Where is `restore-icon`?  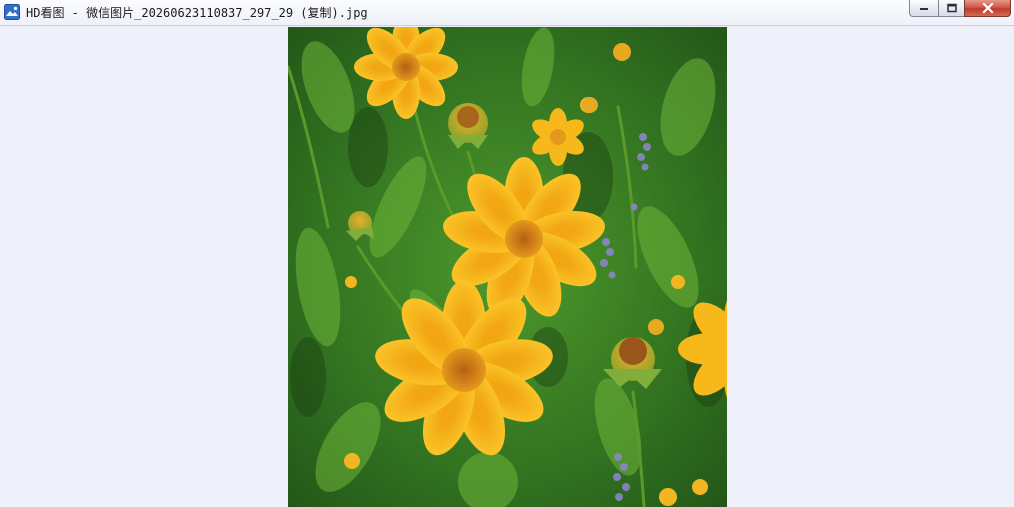
restore-icon is located at coordinates (951, 8).